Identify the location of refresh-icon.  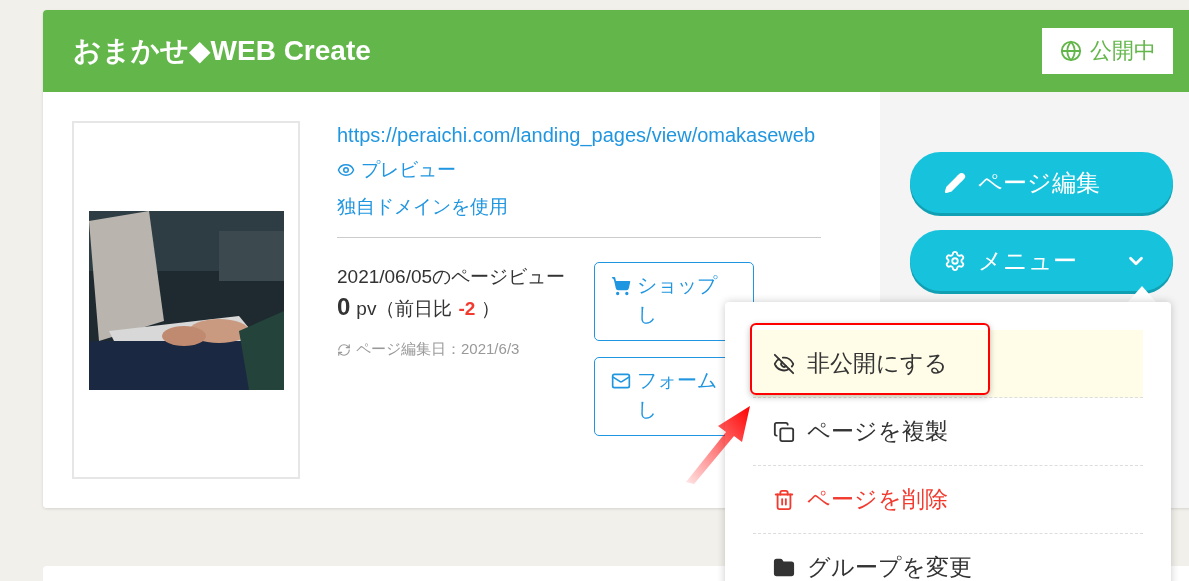
(344, 349).